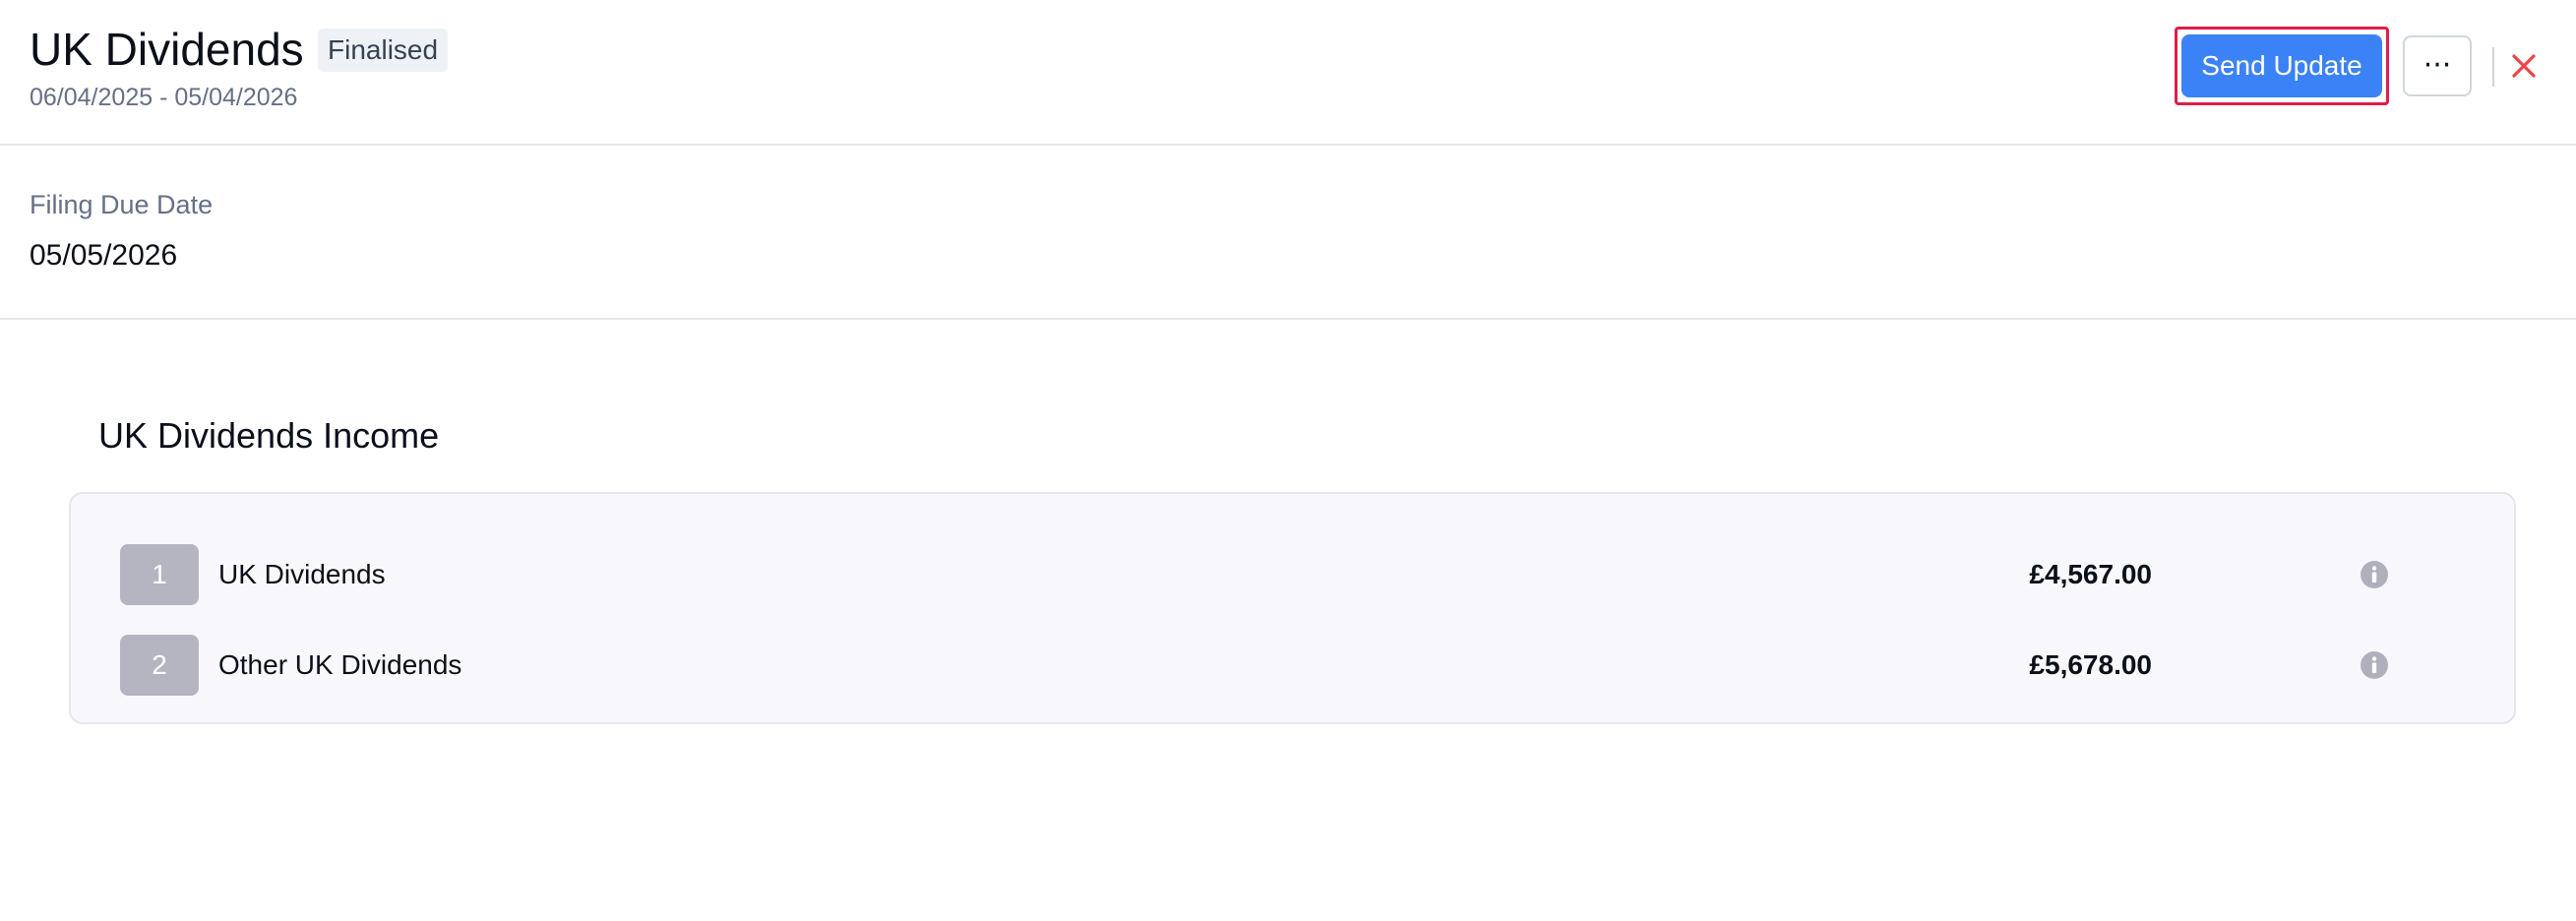  I want to click on page-title: UK Dividends, so click(167, 49).